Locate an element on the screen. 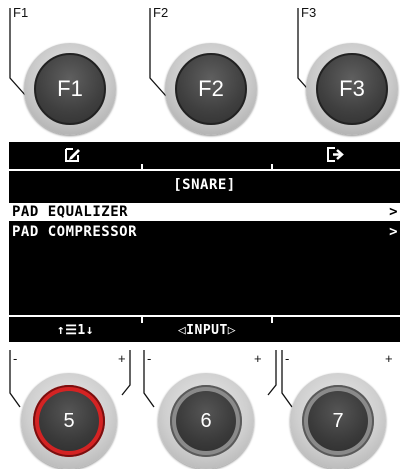 The width and height of the screenshot is (400, 469). encoder-5-label: 5 is located at coordinates (69, 420).